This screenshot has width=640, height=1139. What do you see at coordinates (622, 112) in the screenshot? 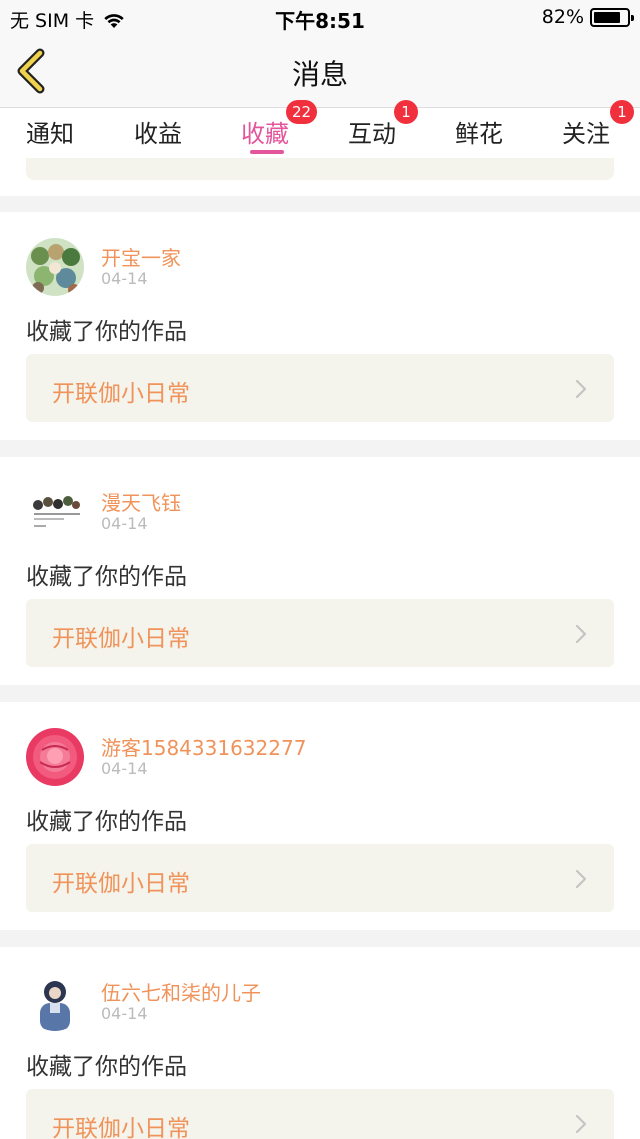
I see `tab-follow-badge: 1` at bounding box center [622, 112].